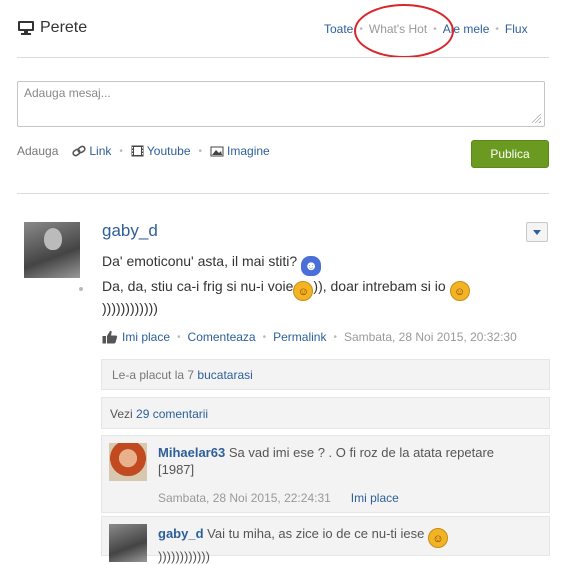 This screenshot has width=580, height=565. I want to click on filter-flux: Flux, so click(516, 29).